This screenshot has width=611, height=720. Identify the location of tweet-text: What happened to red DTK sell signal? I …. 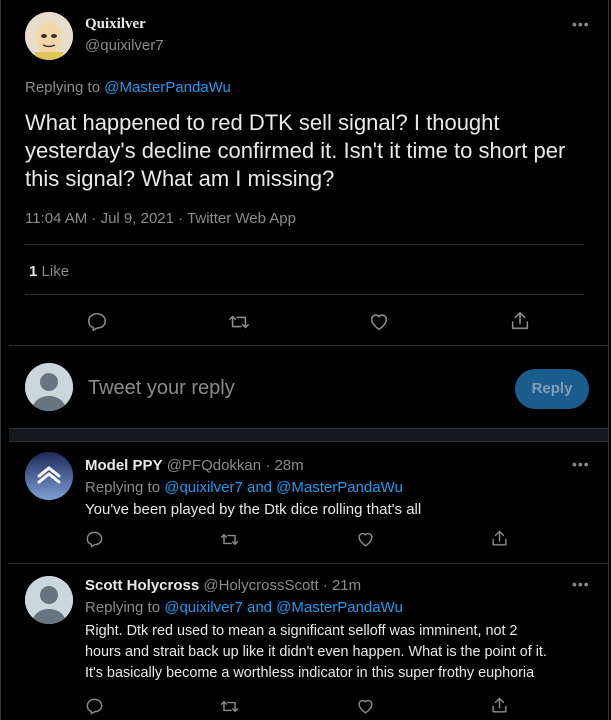
(295, 150).